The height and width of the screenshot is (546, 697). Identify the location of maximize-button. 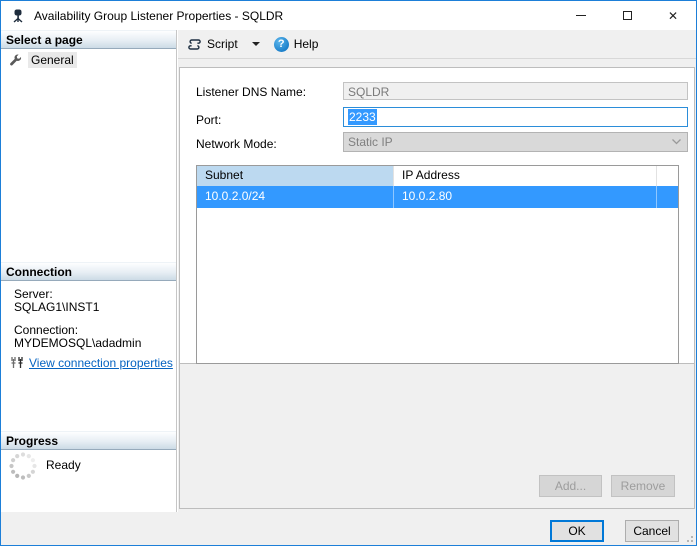
(627, 15).